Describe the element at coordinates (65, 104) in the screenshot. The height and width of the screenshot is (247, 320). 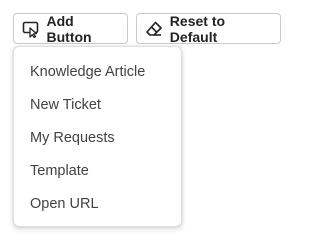
I see `menu-item-label: New Ticket` at that location.